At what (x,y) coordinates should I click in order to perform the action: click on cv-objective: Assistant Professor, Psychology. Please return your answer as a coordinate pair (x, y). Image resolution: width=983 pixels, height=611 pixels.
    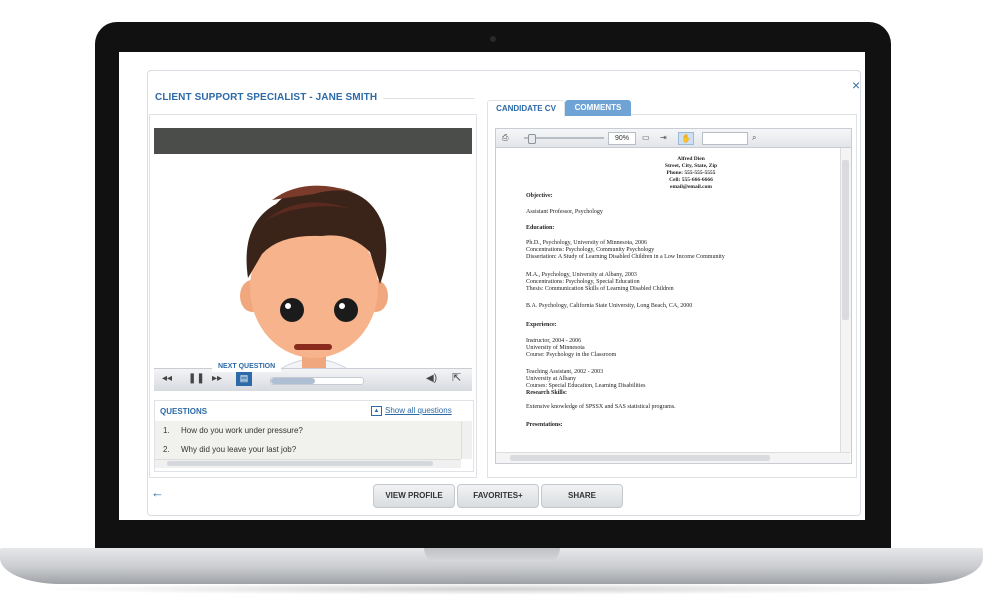
    Looking at the image, I should click on (564, 212).